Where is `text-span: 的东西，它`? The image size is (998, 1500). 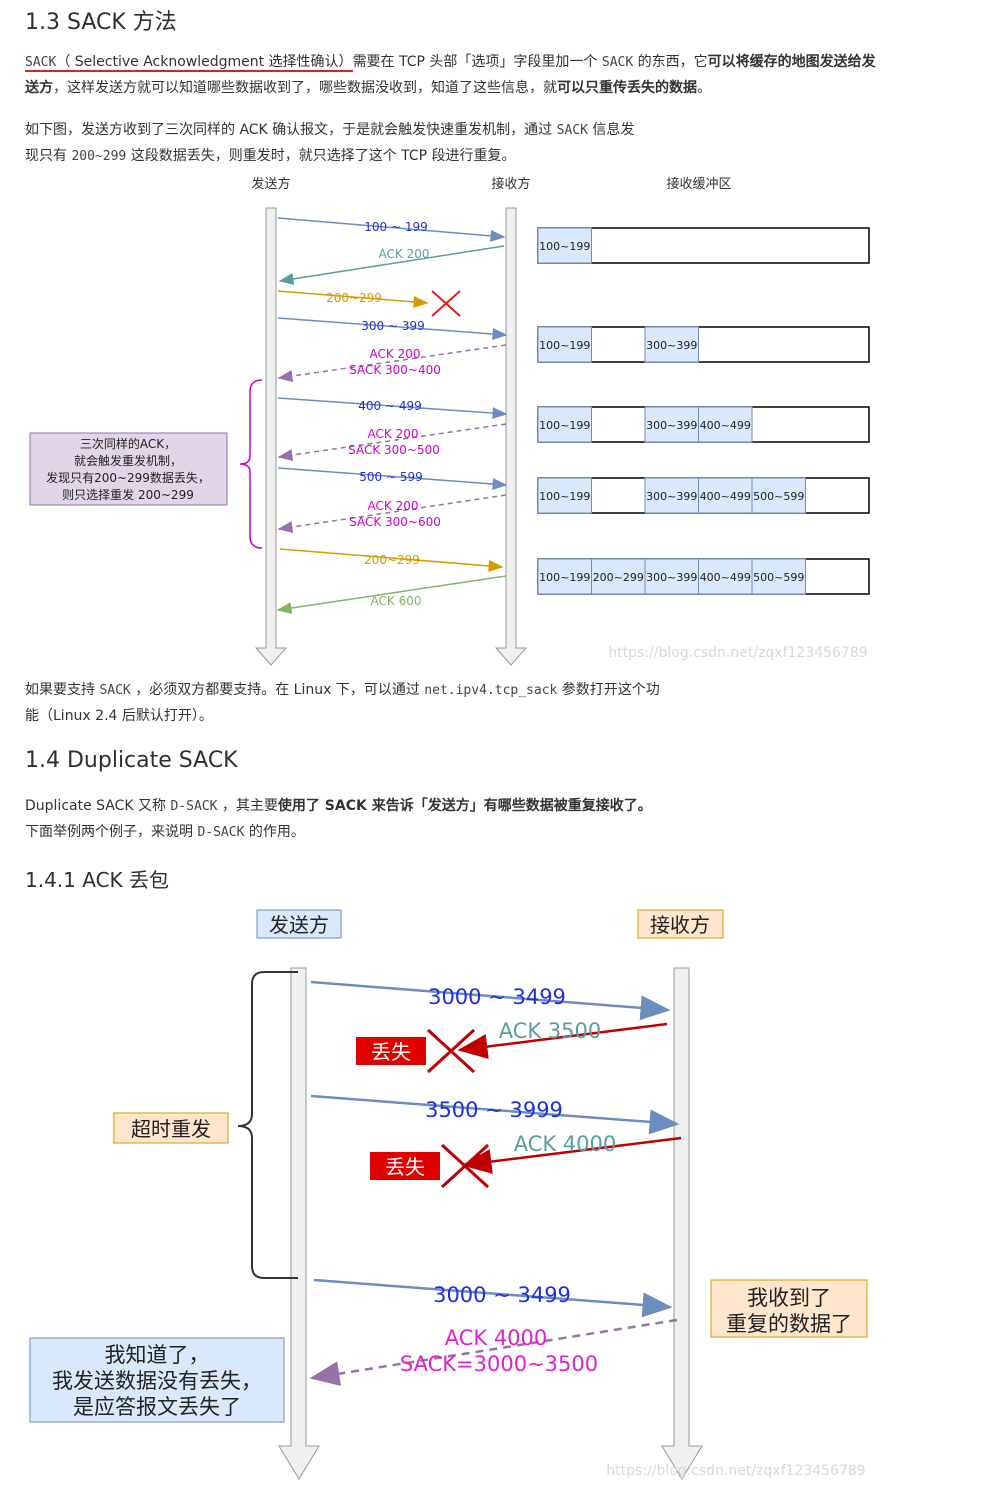
text-span: 的东西，它 is located at coordinates (670, 62).